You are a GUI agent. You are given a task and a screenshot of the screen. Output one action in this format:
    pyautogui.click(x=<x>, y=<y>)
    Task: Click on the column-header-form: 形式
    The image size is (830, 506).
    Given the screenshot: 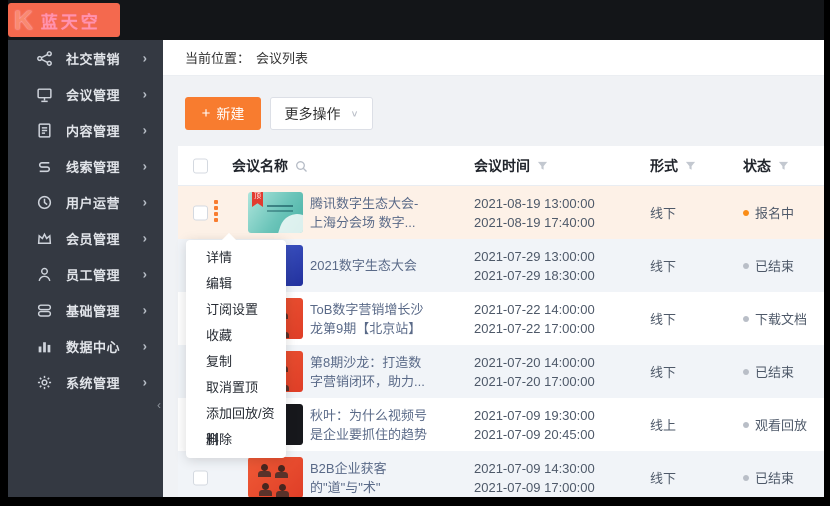 What is the action you would take?
    pyautogui.click(x=673, y=166)
    